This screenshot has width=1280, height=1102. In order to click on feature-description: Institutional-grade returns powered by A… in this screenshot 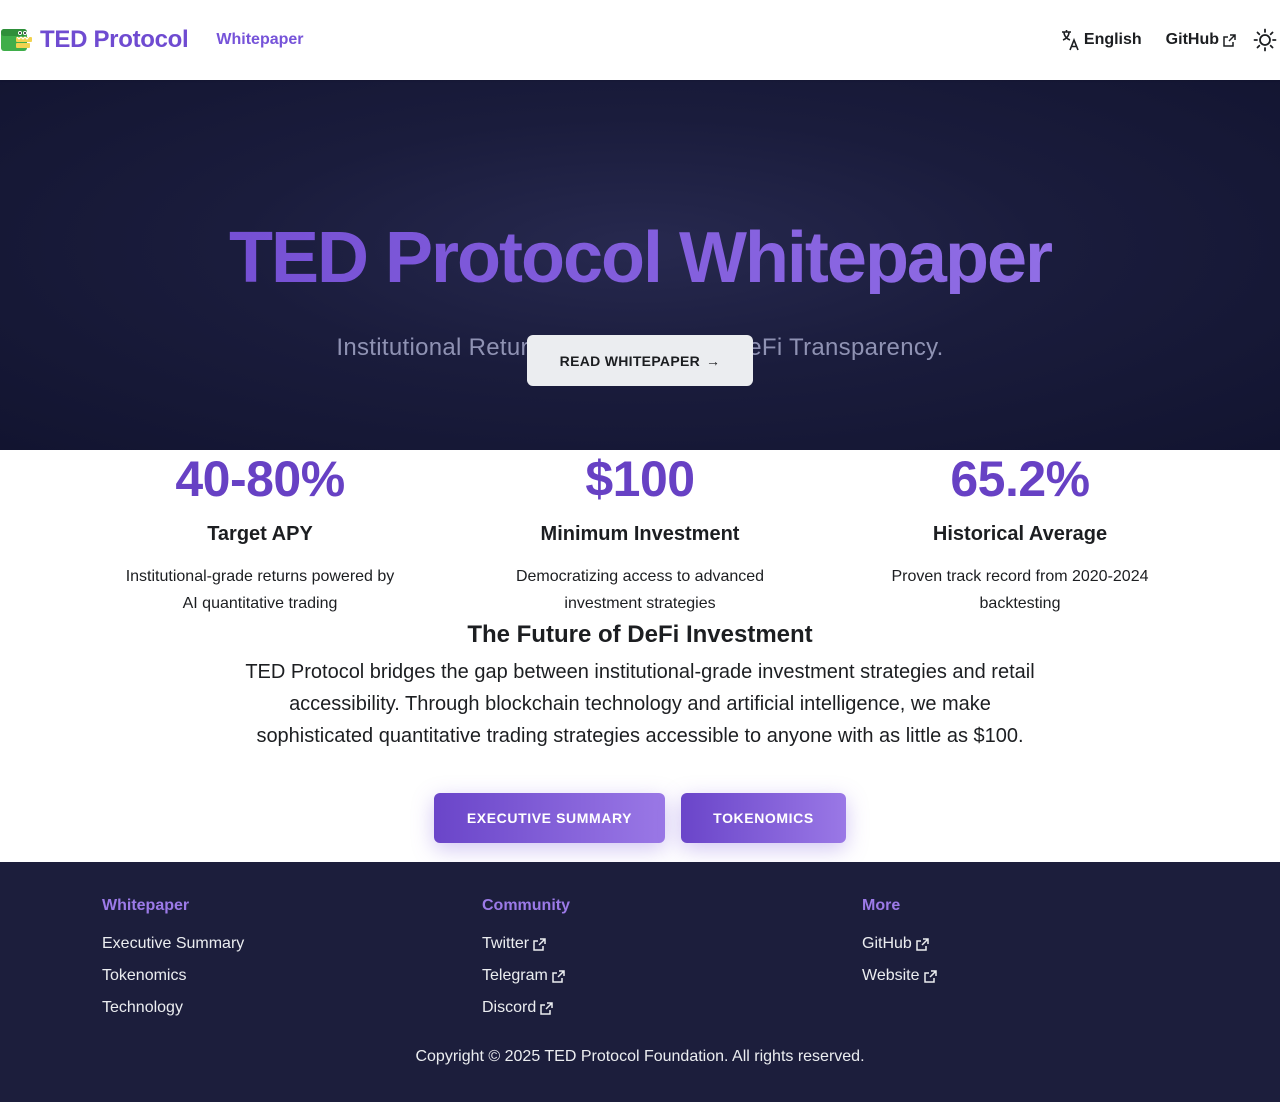, I will do `click(260, 590)`.